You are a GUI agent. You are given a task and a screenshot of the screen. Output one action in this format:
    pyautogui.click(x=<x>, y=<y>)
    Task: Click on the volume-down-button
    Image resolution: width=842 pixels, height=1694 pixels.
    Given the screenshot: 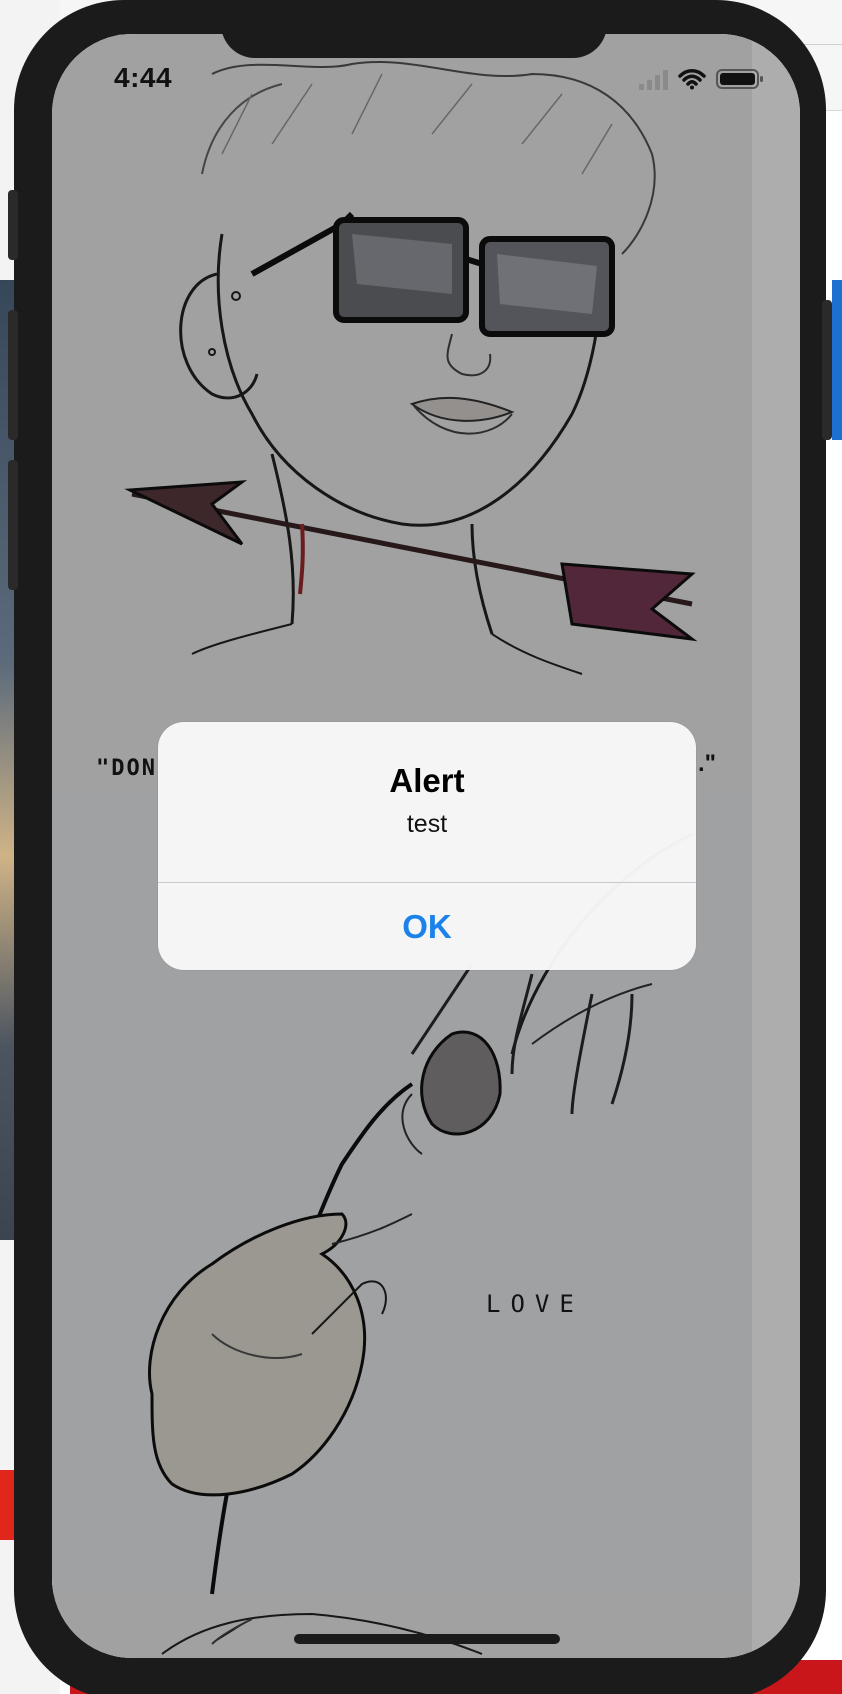 What is the action you would take?
    pyautogui.click(x=13, y=525)
    